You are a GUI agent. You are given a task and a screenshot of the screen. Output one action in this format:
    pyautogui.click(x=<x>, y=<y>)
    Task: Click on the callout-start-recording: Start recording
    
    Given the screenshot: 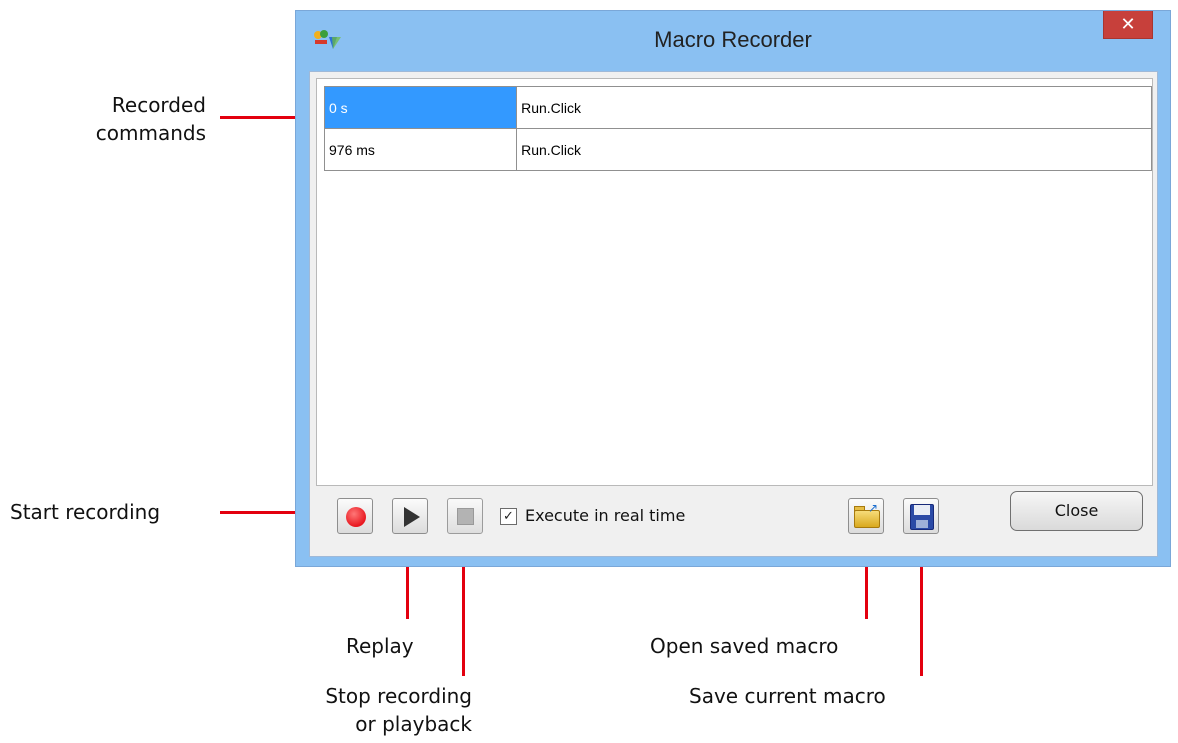 What is the action you would take?
    pyautogui.click(x=85, y=512)
    